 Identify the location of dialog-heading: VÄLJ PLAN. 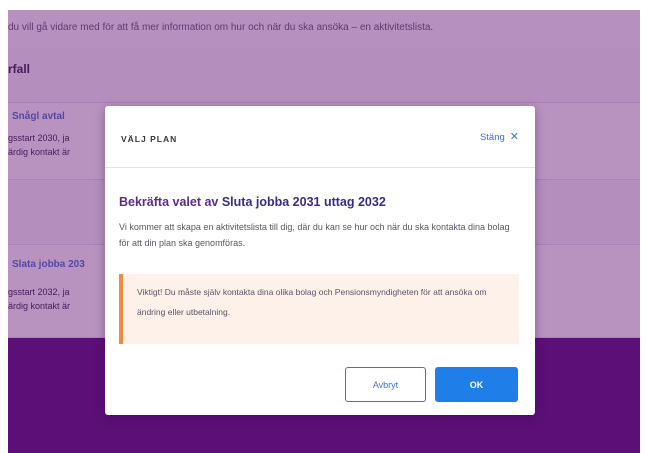
(149, 139).